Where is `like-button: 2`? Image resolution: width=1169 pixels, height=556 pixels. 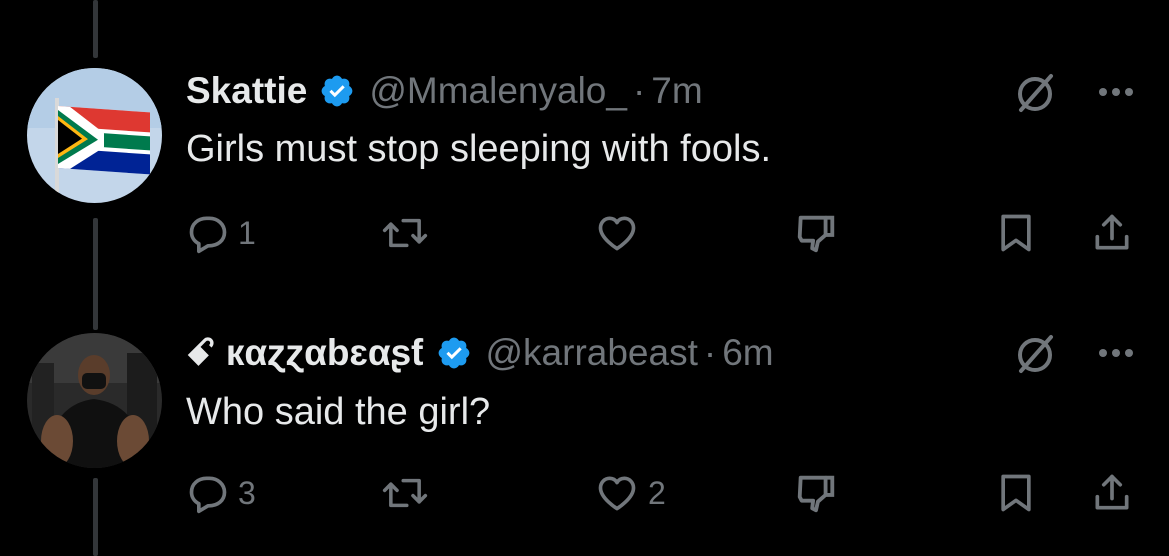 like-button: 2 is located at coordinates (630, 493).